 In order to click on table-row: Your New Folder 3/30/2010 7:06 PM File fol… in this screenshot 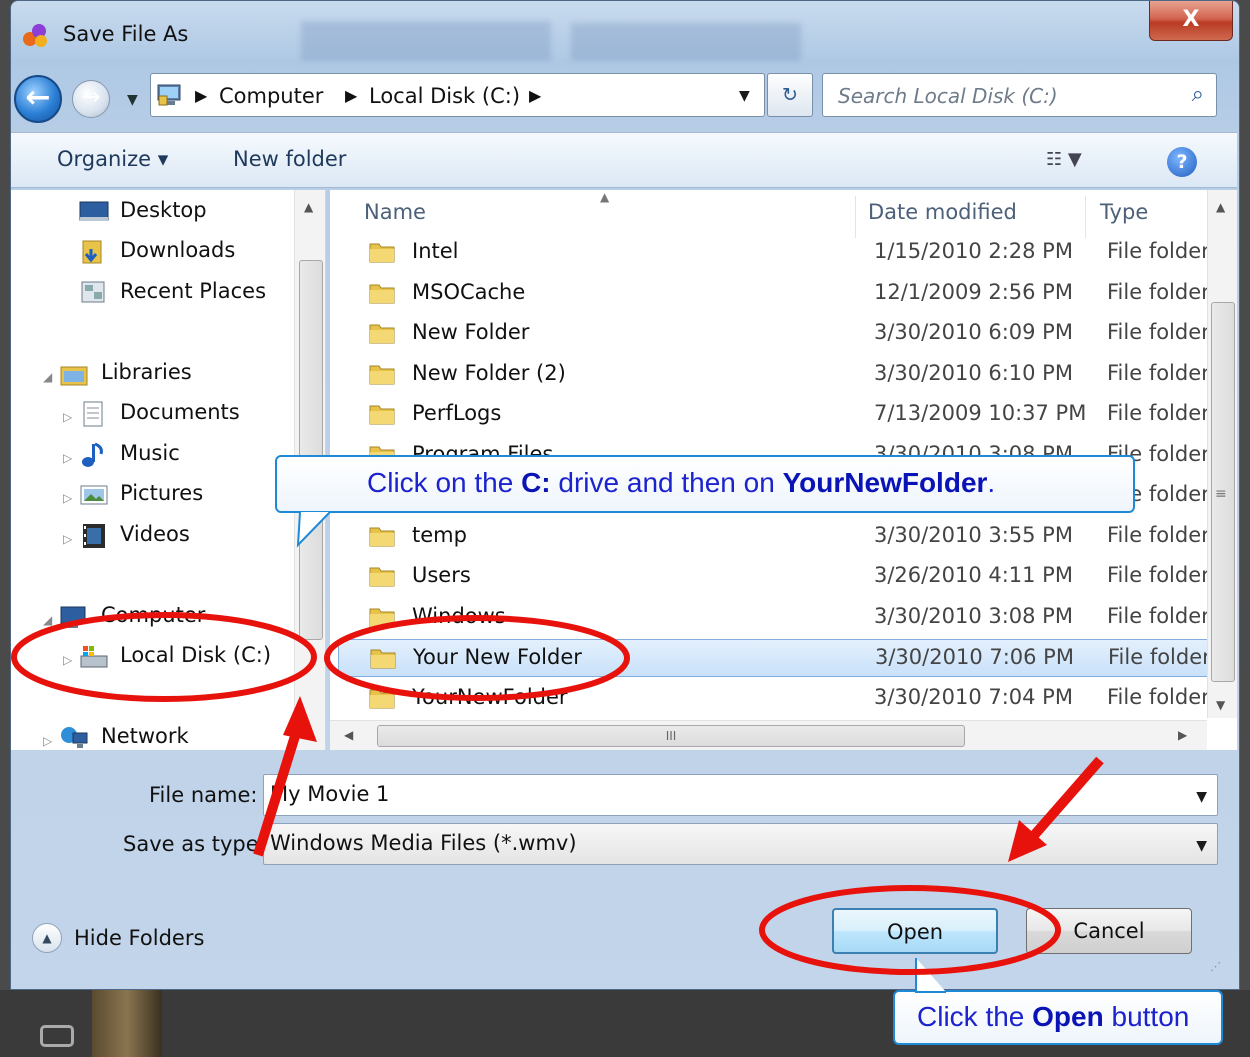, I will do `click(775, 658)`.